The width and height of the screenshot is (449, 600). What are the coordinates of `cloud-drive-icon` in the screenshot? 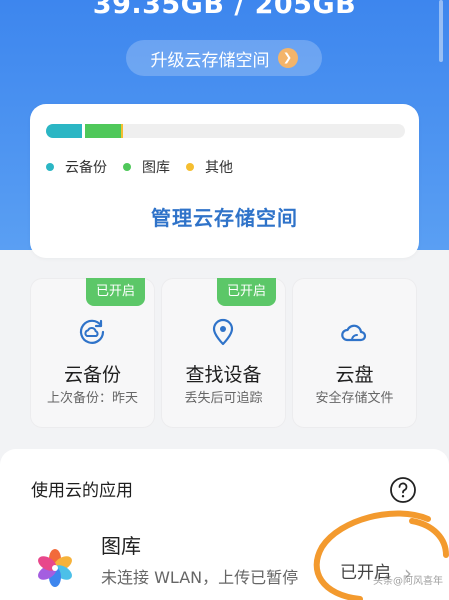 It's located at (354, 333).